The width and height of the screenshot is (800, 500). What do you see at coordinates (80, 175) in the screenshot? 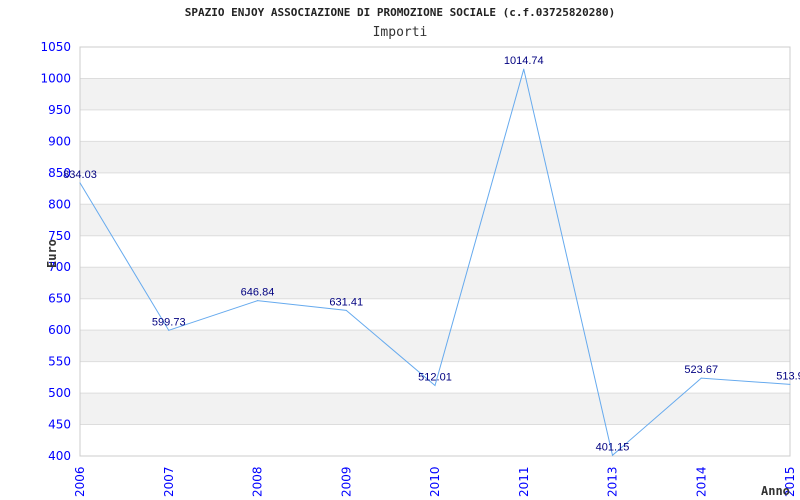
I see `data-label: 834.03` at bounding box center [80, 175].